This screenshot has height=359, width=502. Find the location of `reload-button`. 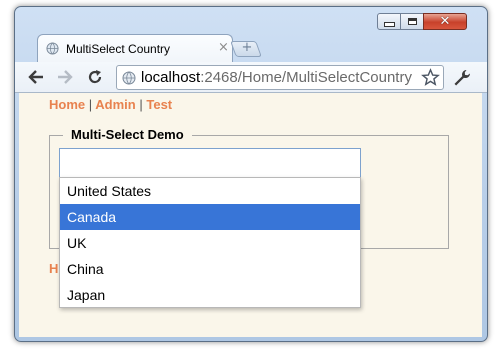

reload-button is located at coordinates (95, 77).